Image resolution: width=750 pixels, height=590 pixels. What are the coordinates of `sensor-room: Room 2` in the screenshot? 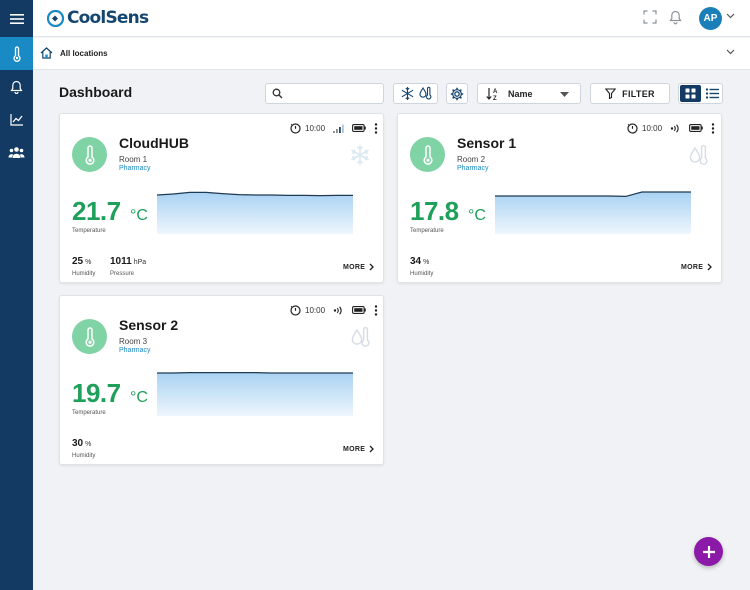 It's located at (471, 159).